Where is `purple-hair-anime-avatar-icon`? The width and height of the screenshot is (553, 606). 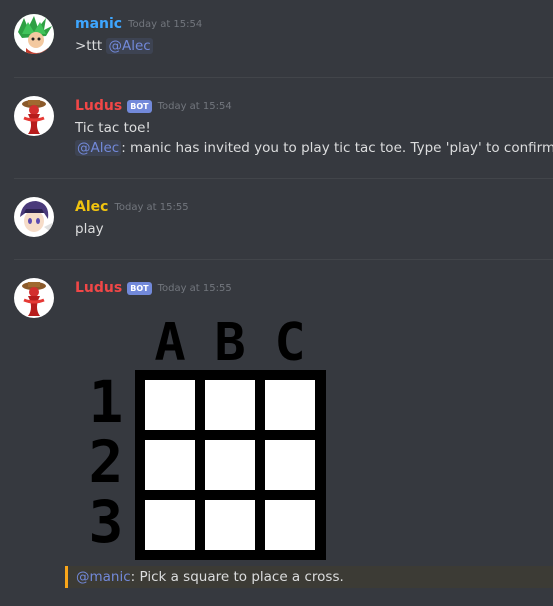
purple-hair-anime-avatar-icon is located at coordinates (34, 217).